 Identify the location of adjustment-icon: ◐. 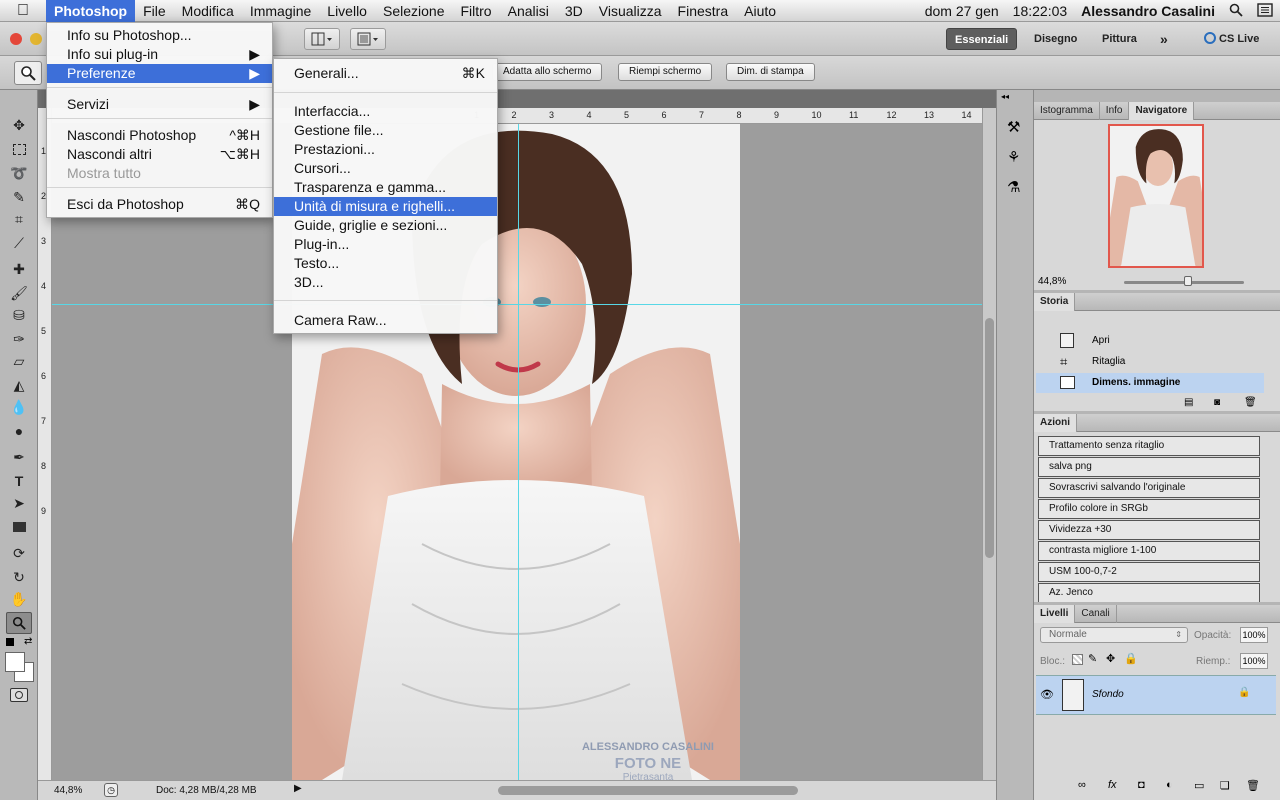
(1169, 785).